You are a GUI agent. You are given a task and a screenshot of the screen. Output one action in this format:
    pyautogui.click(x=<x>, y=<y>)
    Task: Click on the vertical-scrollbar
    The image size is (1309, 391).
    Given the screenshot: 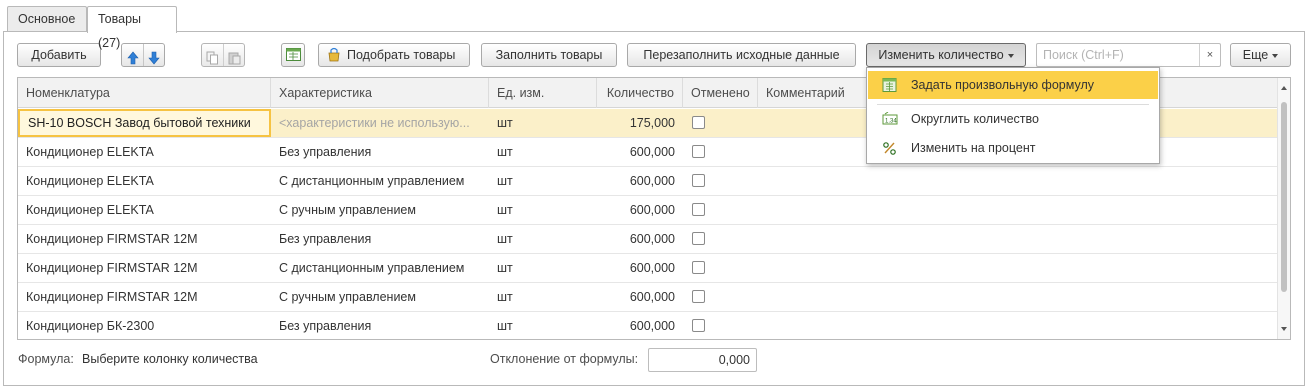 What is the action you would take?
    pyautogui.click(x=1283, y=208)
    